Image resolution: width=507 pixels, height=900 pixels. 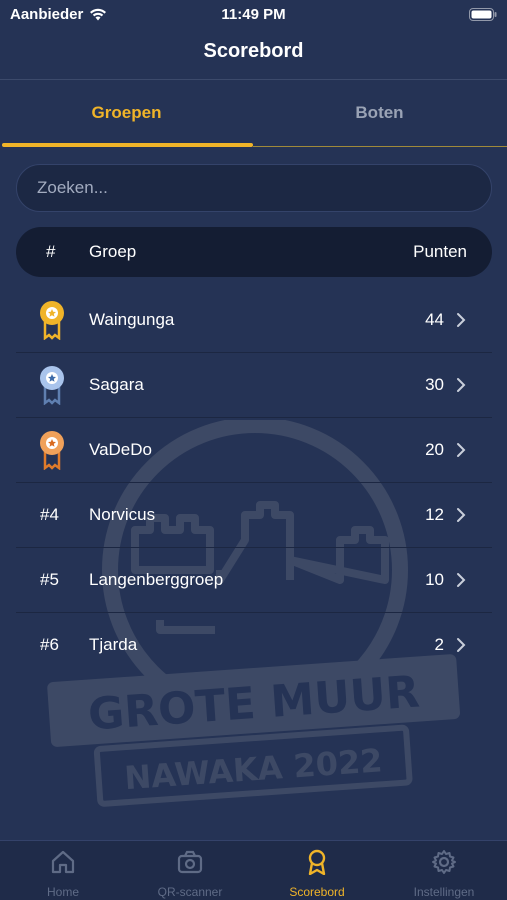 What do you see at coordinates (51, 251) in the screenshot?
I see `column-header-rank: #` at bounding box center [51, 251].